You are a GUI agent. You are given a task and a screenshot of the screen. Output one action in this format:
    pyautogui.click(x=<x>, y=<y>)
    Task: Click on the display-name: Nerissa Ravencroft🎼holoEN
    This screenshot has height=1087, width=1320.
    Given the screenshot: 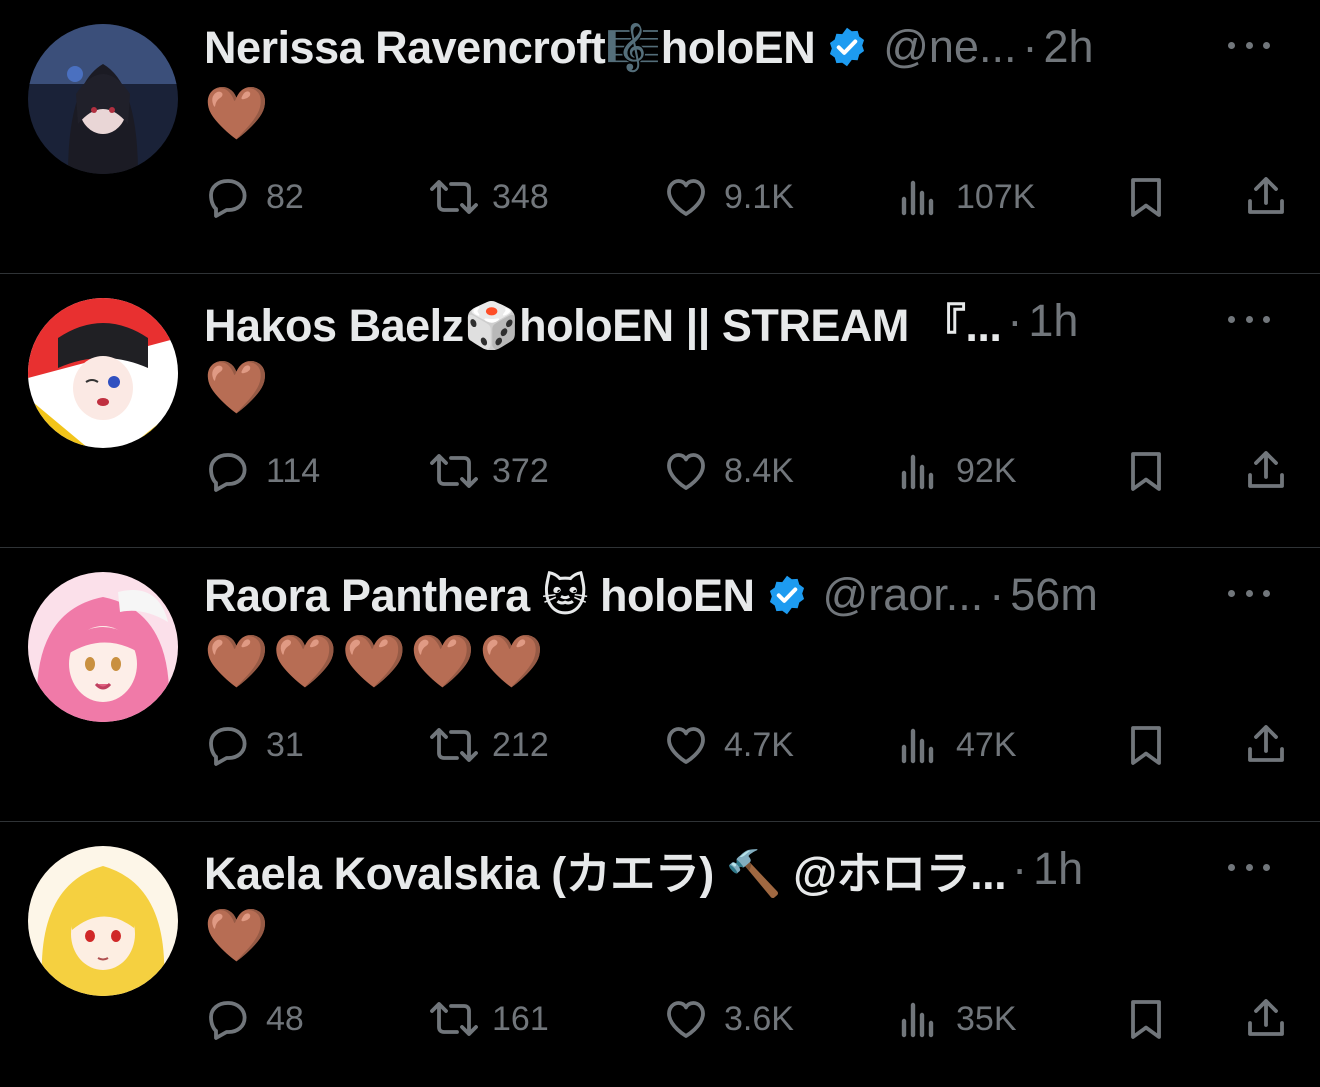 What is the action you would take?
    pyautogui.click(x=510, y=47)
    